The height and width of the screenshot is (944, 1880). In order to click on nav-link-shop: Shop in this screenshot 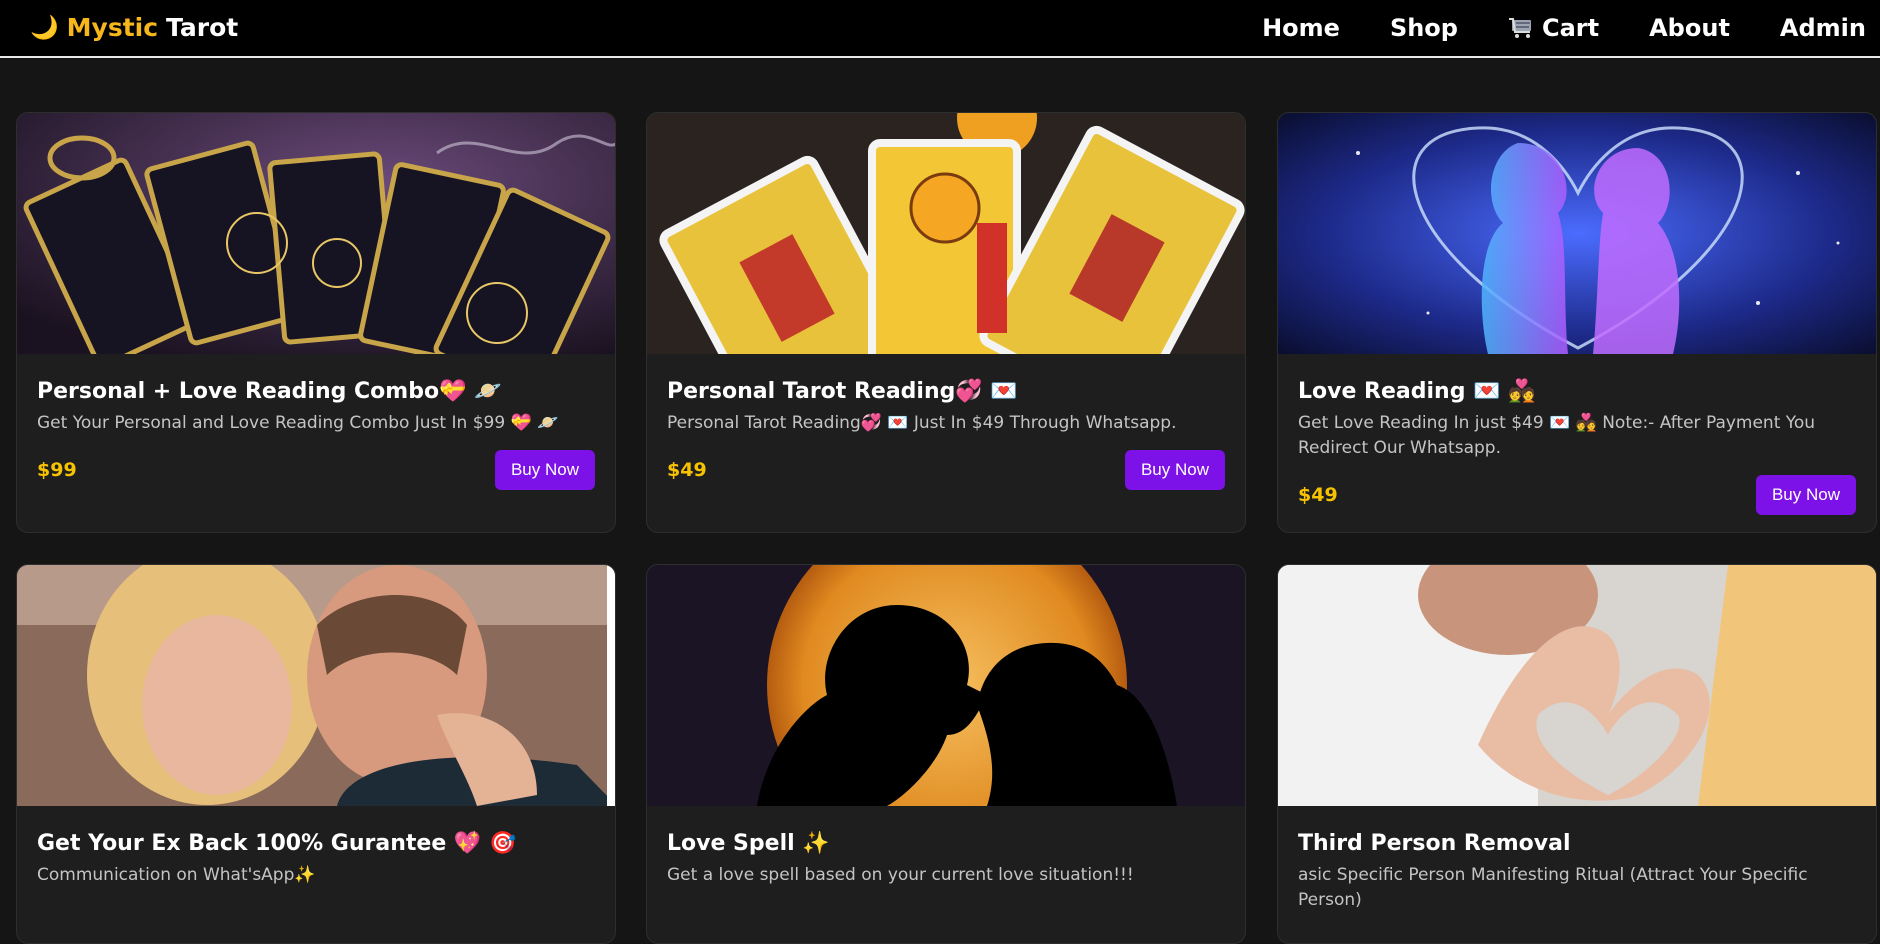, I will do `click(1424, 28)`.